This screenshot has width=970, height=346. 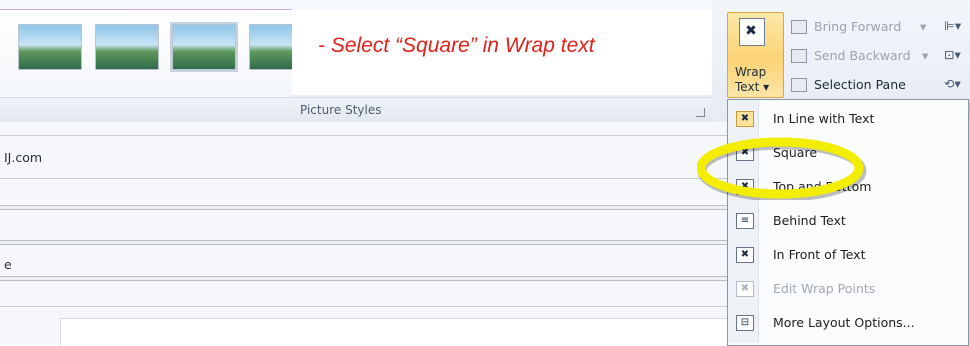 What do you see at coordinates (8, 264) in the screenshot?
I see `field-text: e` at bounding box center [8, 264].